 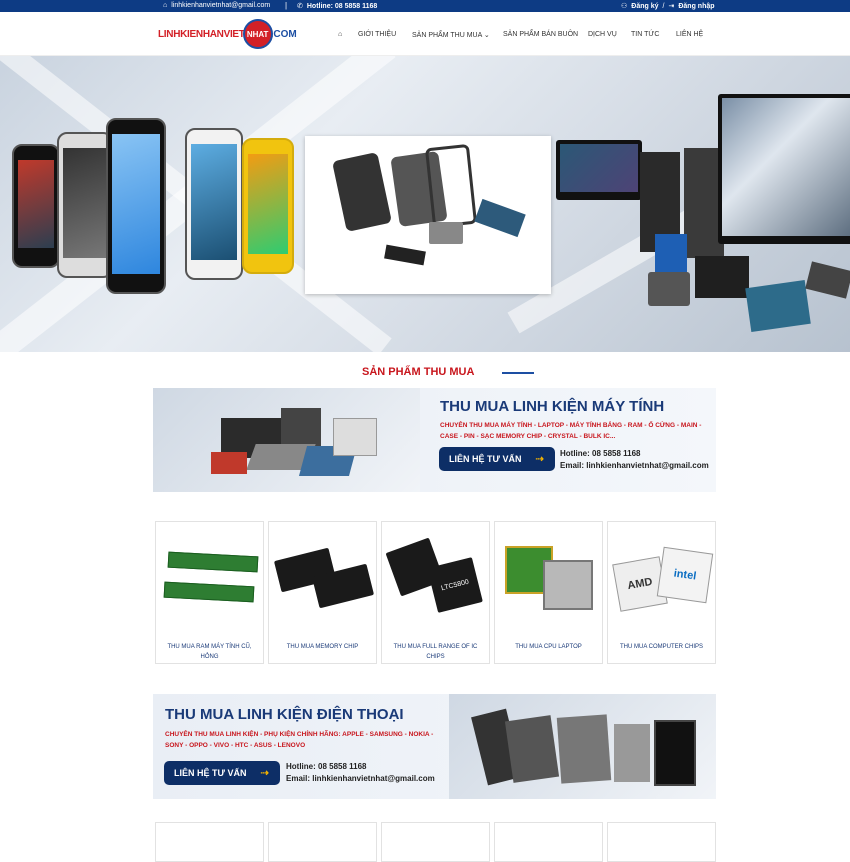 What do you see at coordinates (624, 6) in the screenshot?
I see `user-add-icon: ⚇` at bounding box center [624, 6].